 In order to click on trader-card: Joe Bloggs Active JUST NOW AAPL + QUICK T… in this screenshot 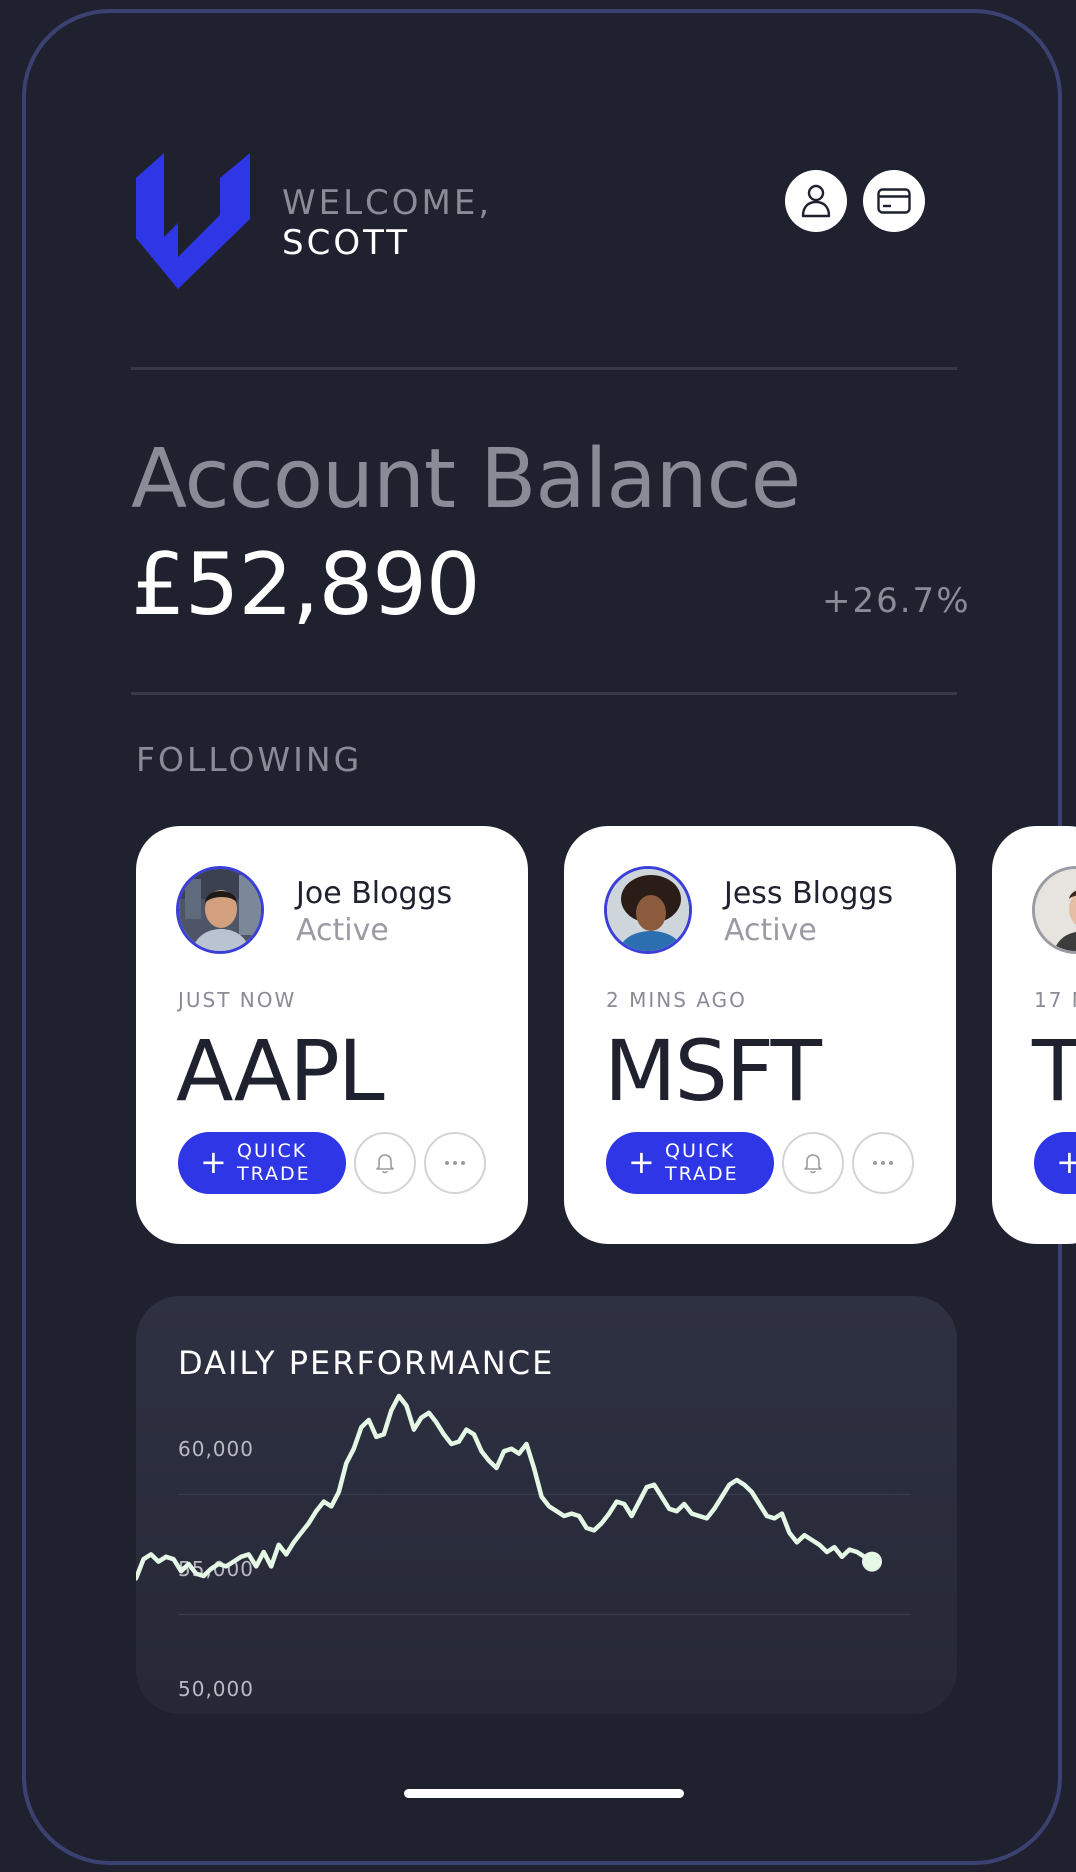, I will do `click(332, 1035)`.